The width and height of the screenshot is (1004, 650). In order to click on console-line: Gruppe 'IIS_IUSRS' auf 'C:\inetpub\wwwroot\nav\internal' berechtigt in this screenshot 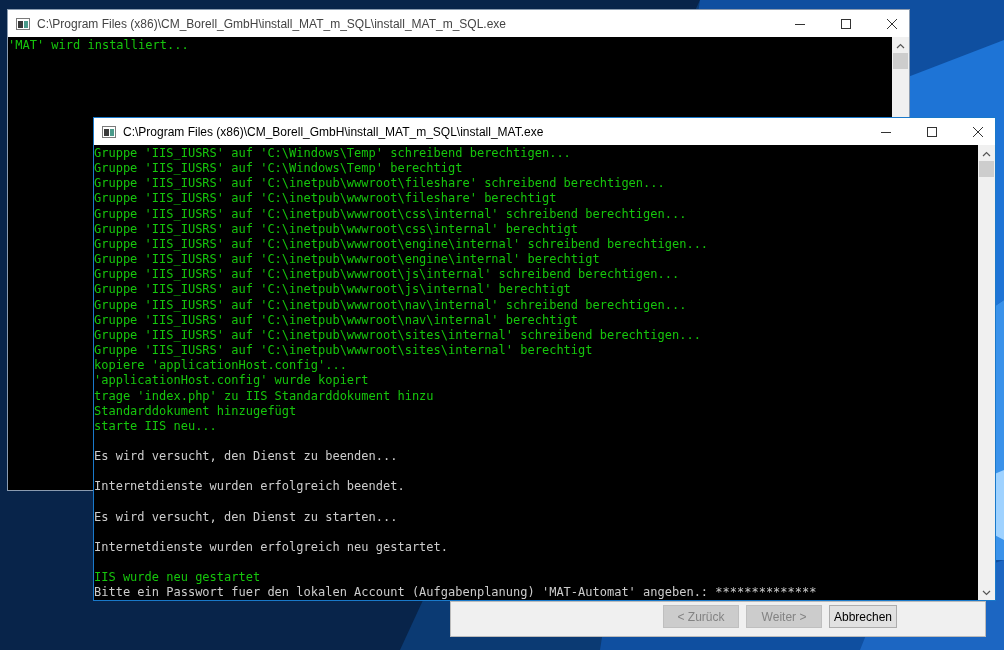, I will do `click(336, 320)`.